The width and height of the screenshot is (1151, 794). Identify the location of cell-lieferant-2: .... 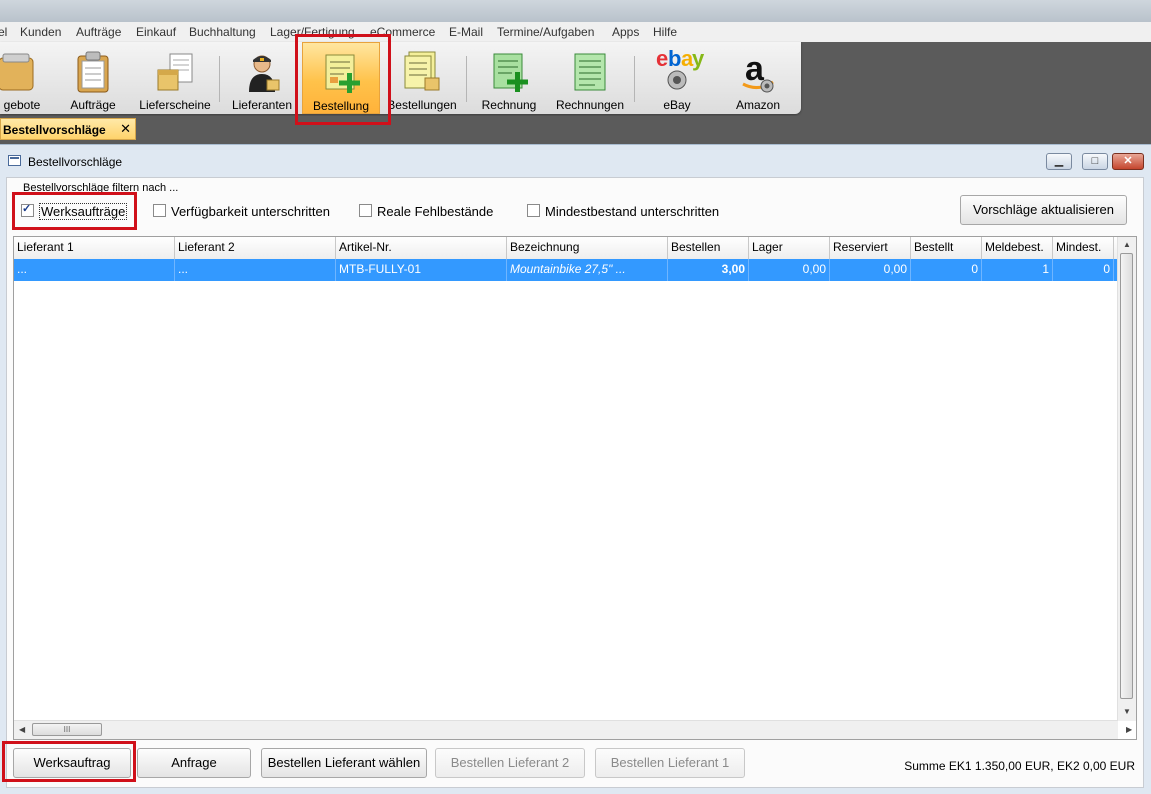
(255, 270).